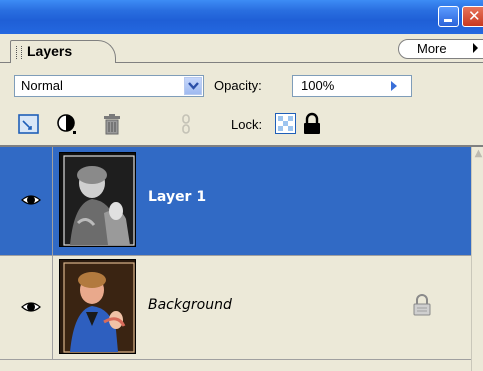 The width and height of the screenshot is (483, 371). What do you see at coordinates (312, 124) in the screenshot?
I see `lock-all-icon` at bounding box center [312, 124].